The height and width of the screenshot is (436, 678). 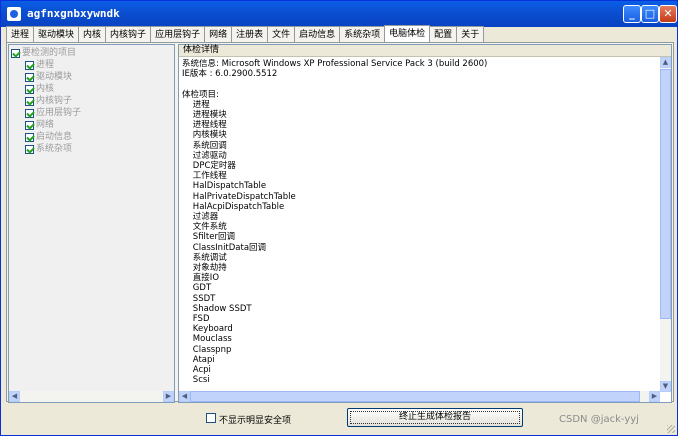 I want to click on tab-item: 电脑体检, so click(x=407, y=34).